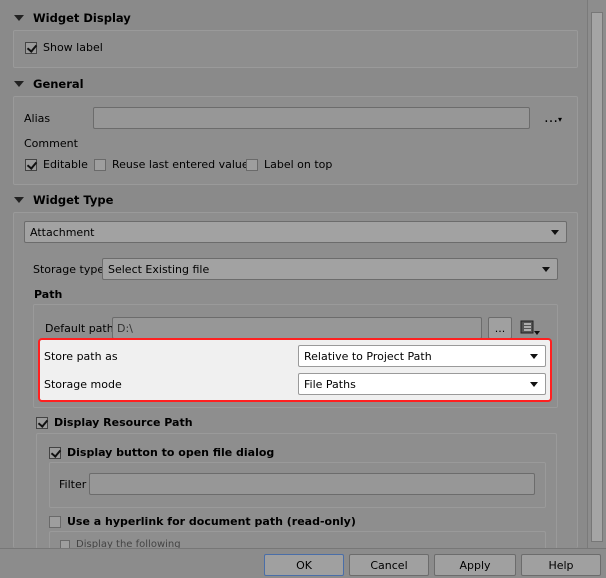 This screenshot has width=606, height=578. Describe the element at coordinates (297, 328) in the screenshot. I see `default-path-input: D:\` at that location.